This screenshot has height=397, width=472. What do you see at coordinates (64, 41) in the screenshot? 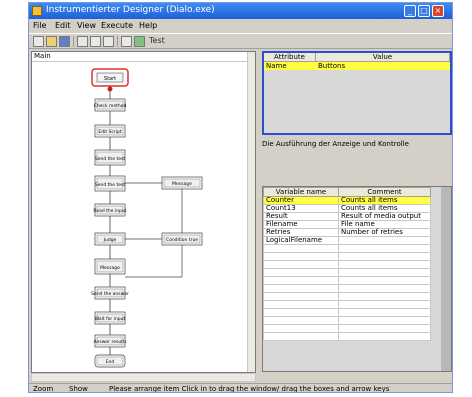
I see `save-icon` at bounding box center [64, 41].